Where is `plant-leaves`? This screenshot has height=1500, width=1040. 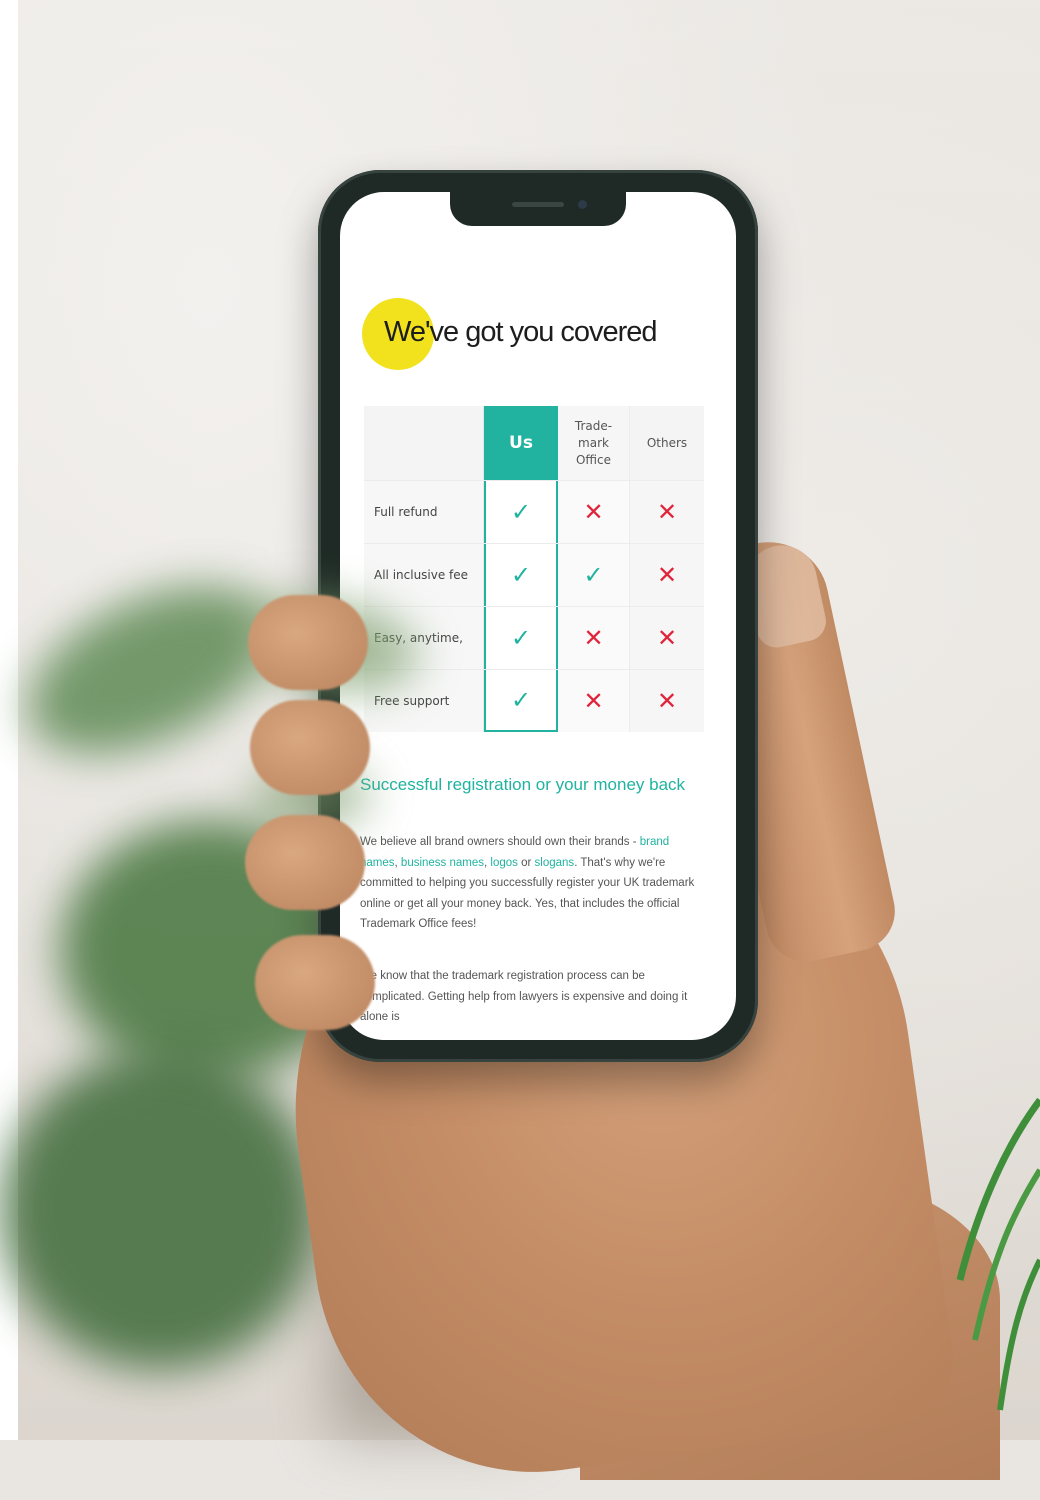
plant-leaves is located at coordinates (998, 1254).